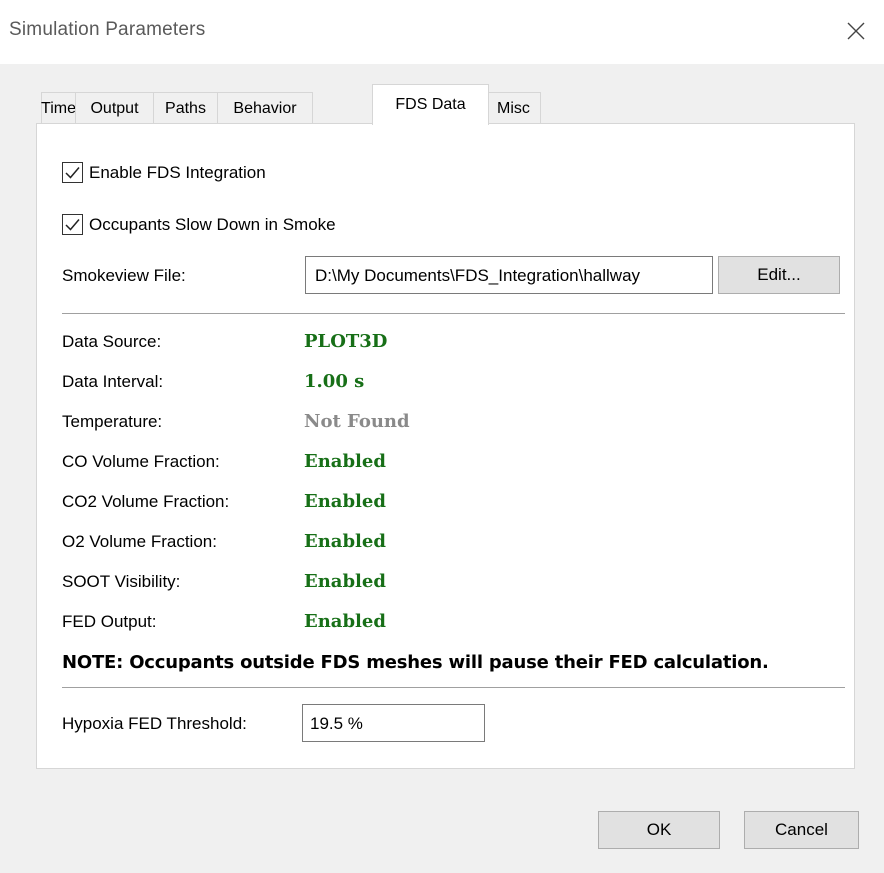  What do you see at coordinates (509, 275) in the screenshot?
I see `smokeview-file-field: D:\My Documents\FDS_Integration\hallway` at bounding box center [509, 275].